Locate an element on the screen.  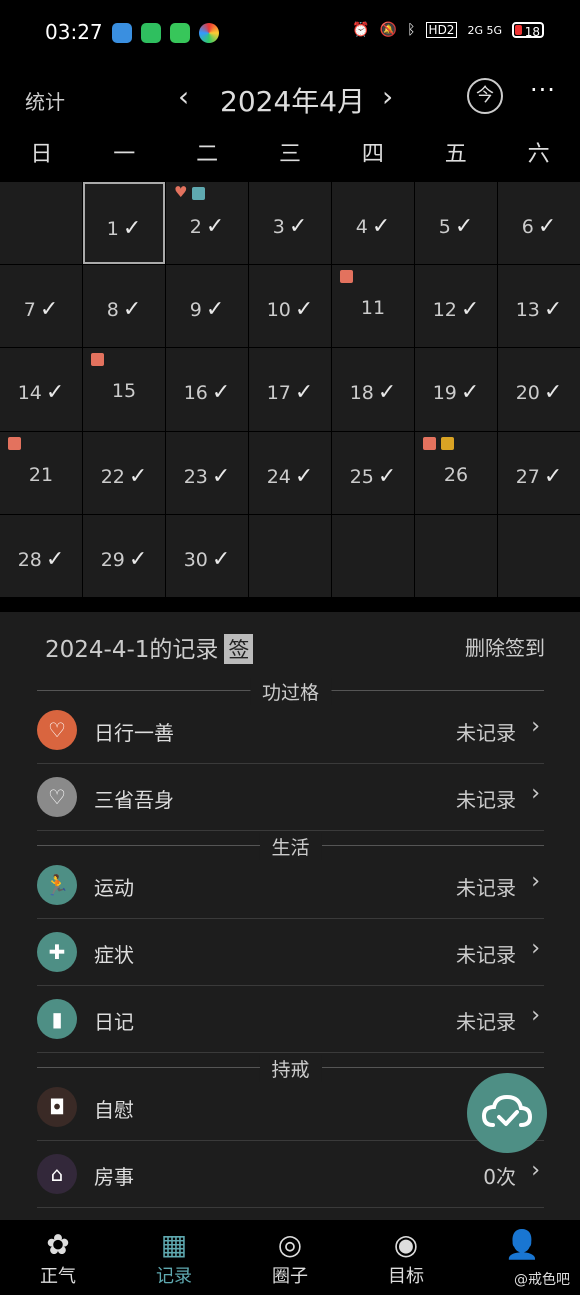
day-number: 18 ✓ is located at coordinates (373, 392).